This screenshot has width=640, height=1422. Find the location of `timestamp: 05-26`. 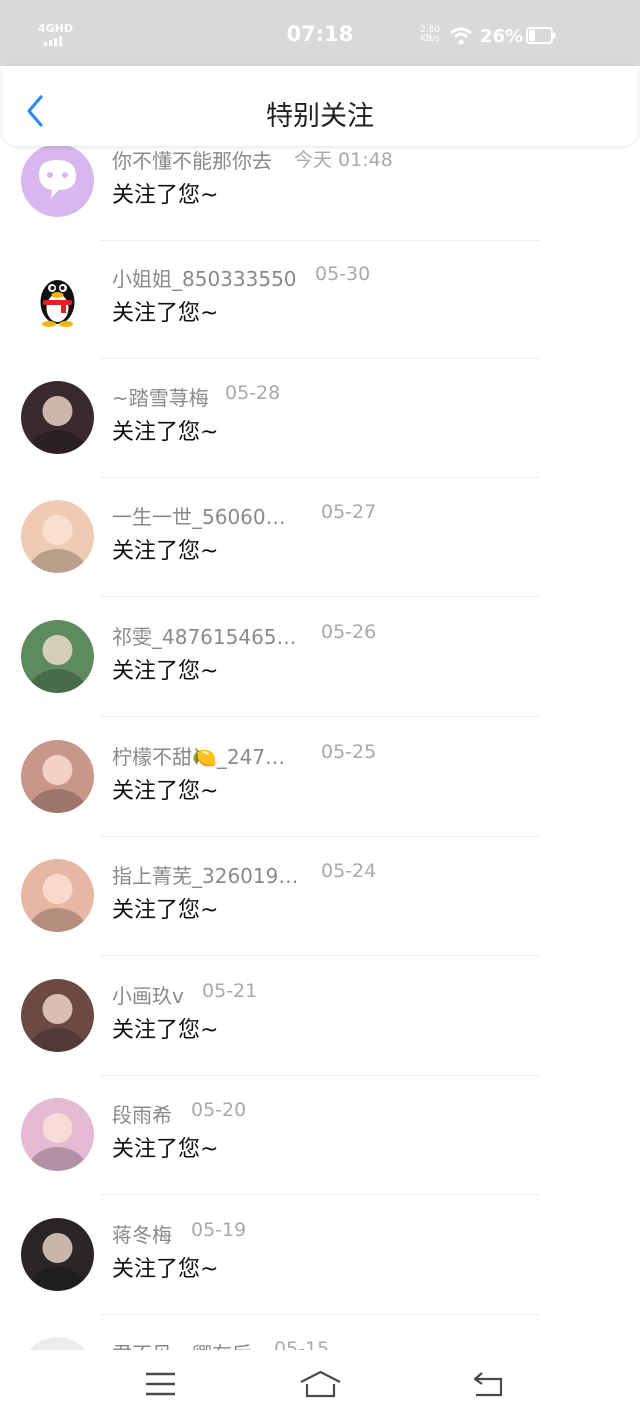

timestamp: 05-26 is located at coordinates (349, 632).